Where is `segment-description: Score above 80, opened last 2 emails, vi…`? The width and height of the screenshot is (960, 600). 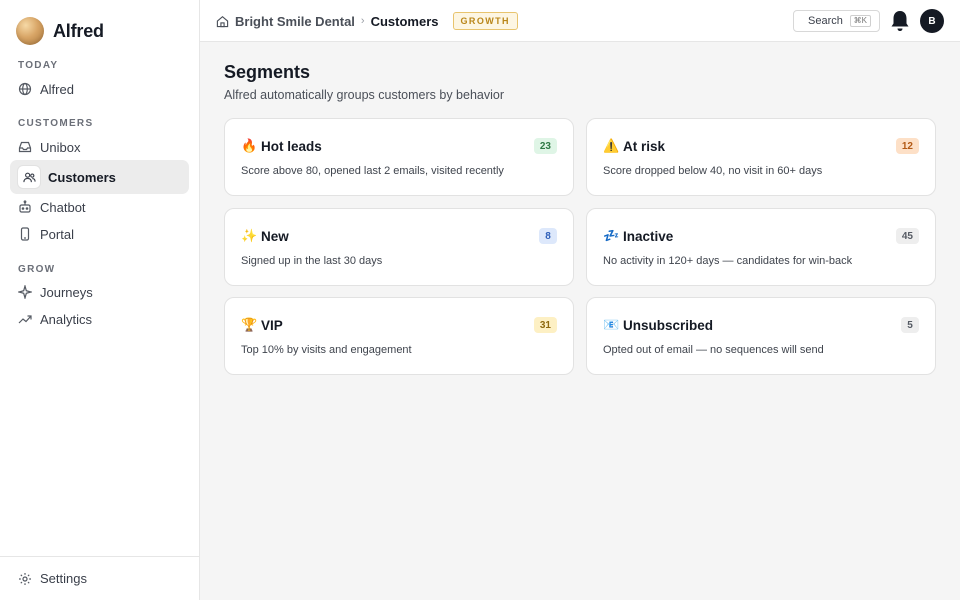 segment-description: Score above 80, opened last 2 emails, vi… is located at coordinates (372, 171).